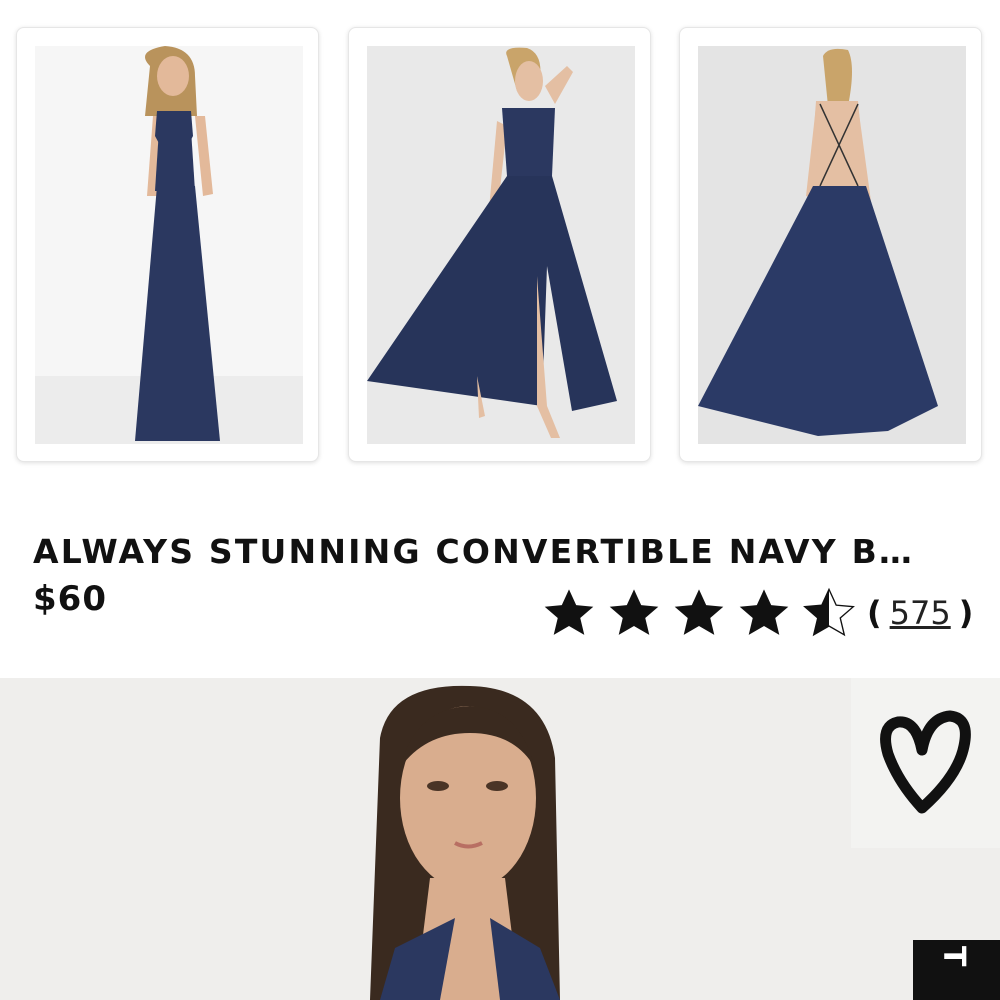 The image size is (1000, 1000). I want to click on dress-photo-slit, so click(501, 245).